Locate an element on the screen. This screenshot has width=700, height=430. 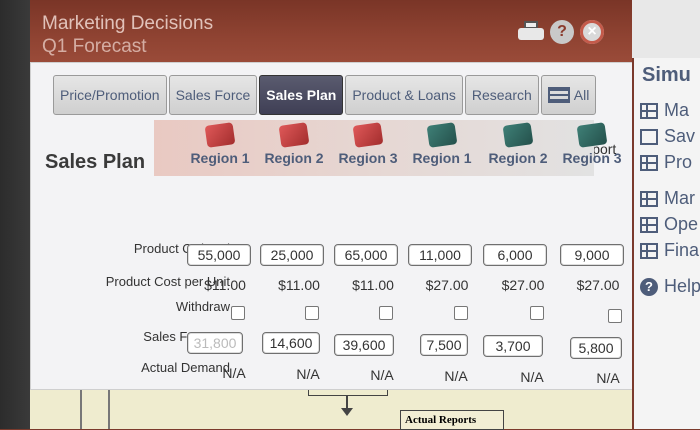
network-icon is located at coordinates (649, 110).